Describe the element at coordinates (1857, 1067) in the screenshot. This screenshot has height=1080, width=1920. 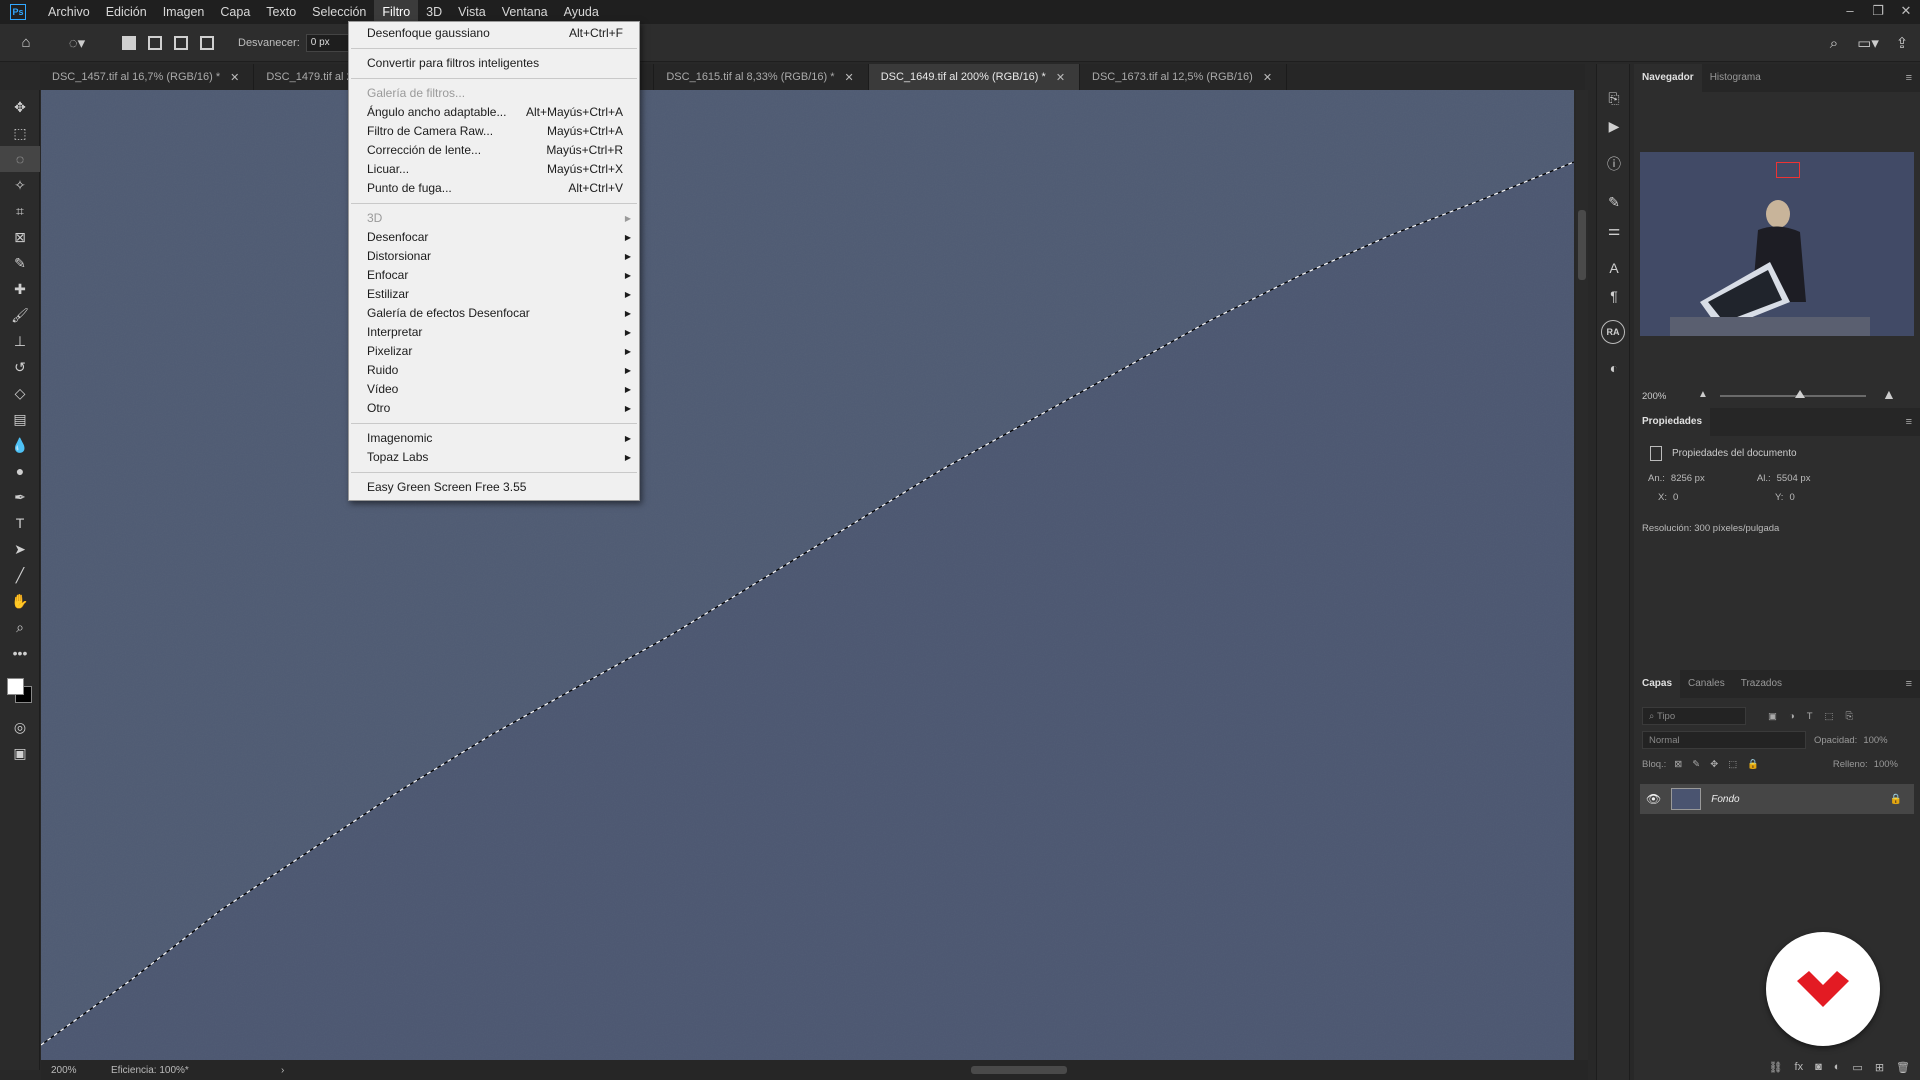
I see `new-group-icon: ▭` at that location.